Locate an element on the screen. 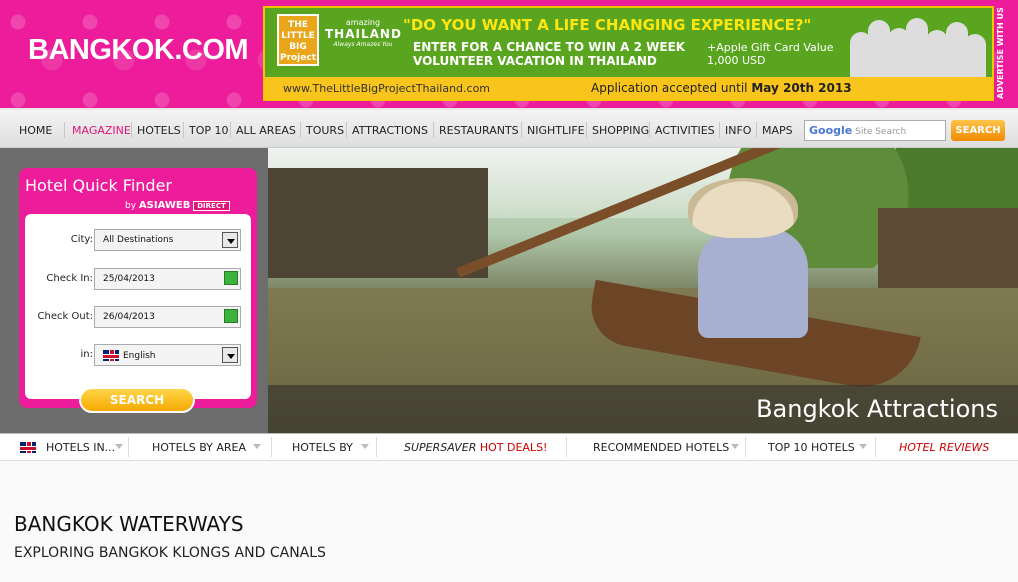 Image resolution: width=1018 pixels, height=582 pixels. thailand-text: THAILAND is located at coordinates (363, 34).